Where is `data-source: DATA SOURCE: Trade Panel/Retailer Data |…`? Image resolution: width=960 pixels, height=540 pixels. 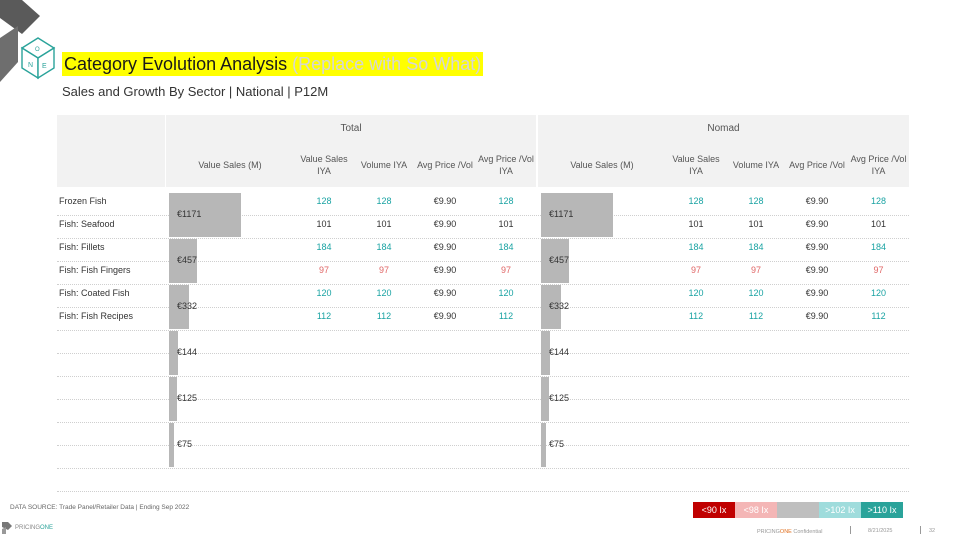 data-source: DATA SOURCE: Trade Panel/Retailer Data |… is located at coordinates (100, 507).